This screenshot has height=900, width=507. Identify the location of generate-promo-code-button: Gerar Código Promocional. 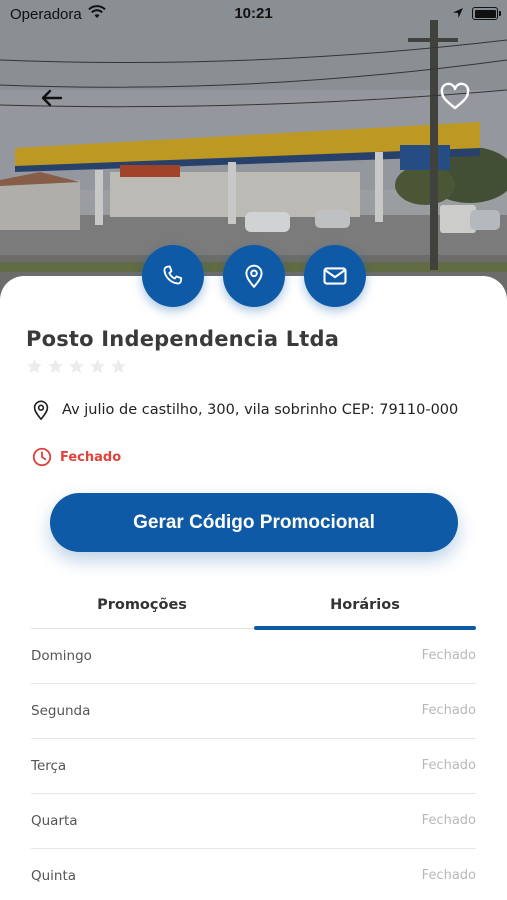
(254, 522).